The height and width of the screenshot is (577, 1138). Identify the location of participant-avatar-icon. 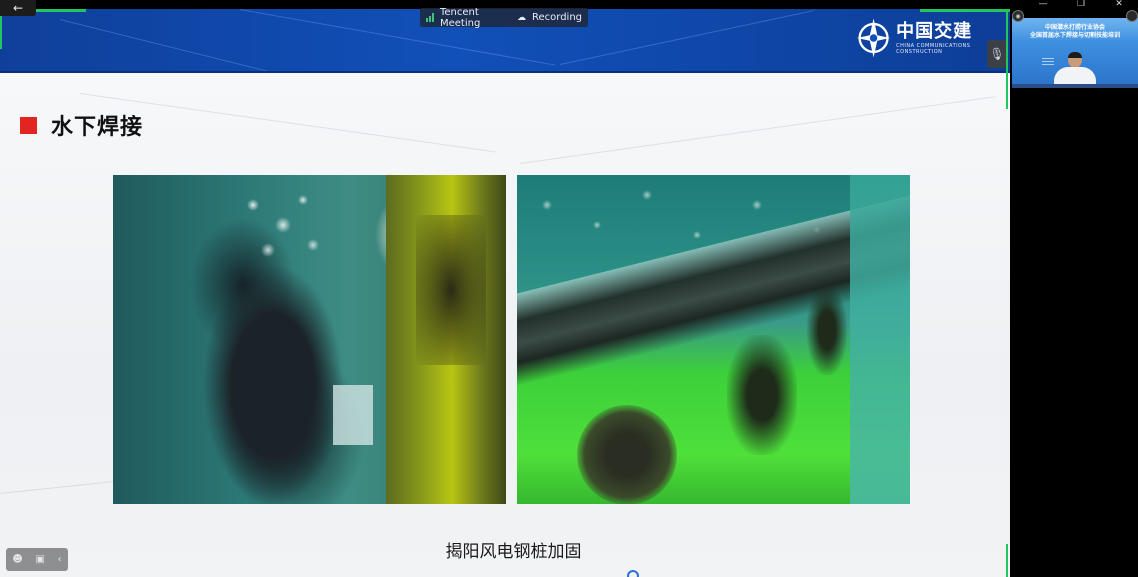
(1132, 16).